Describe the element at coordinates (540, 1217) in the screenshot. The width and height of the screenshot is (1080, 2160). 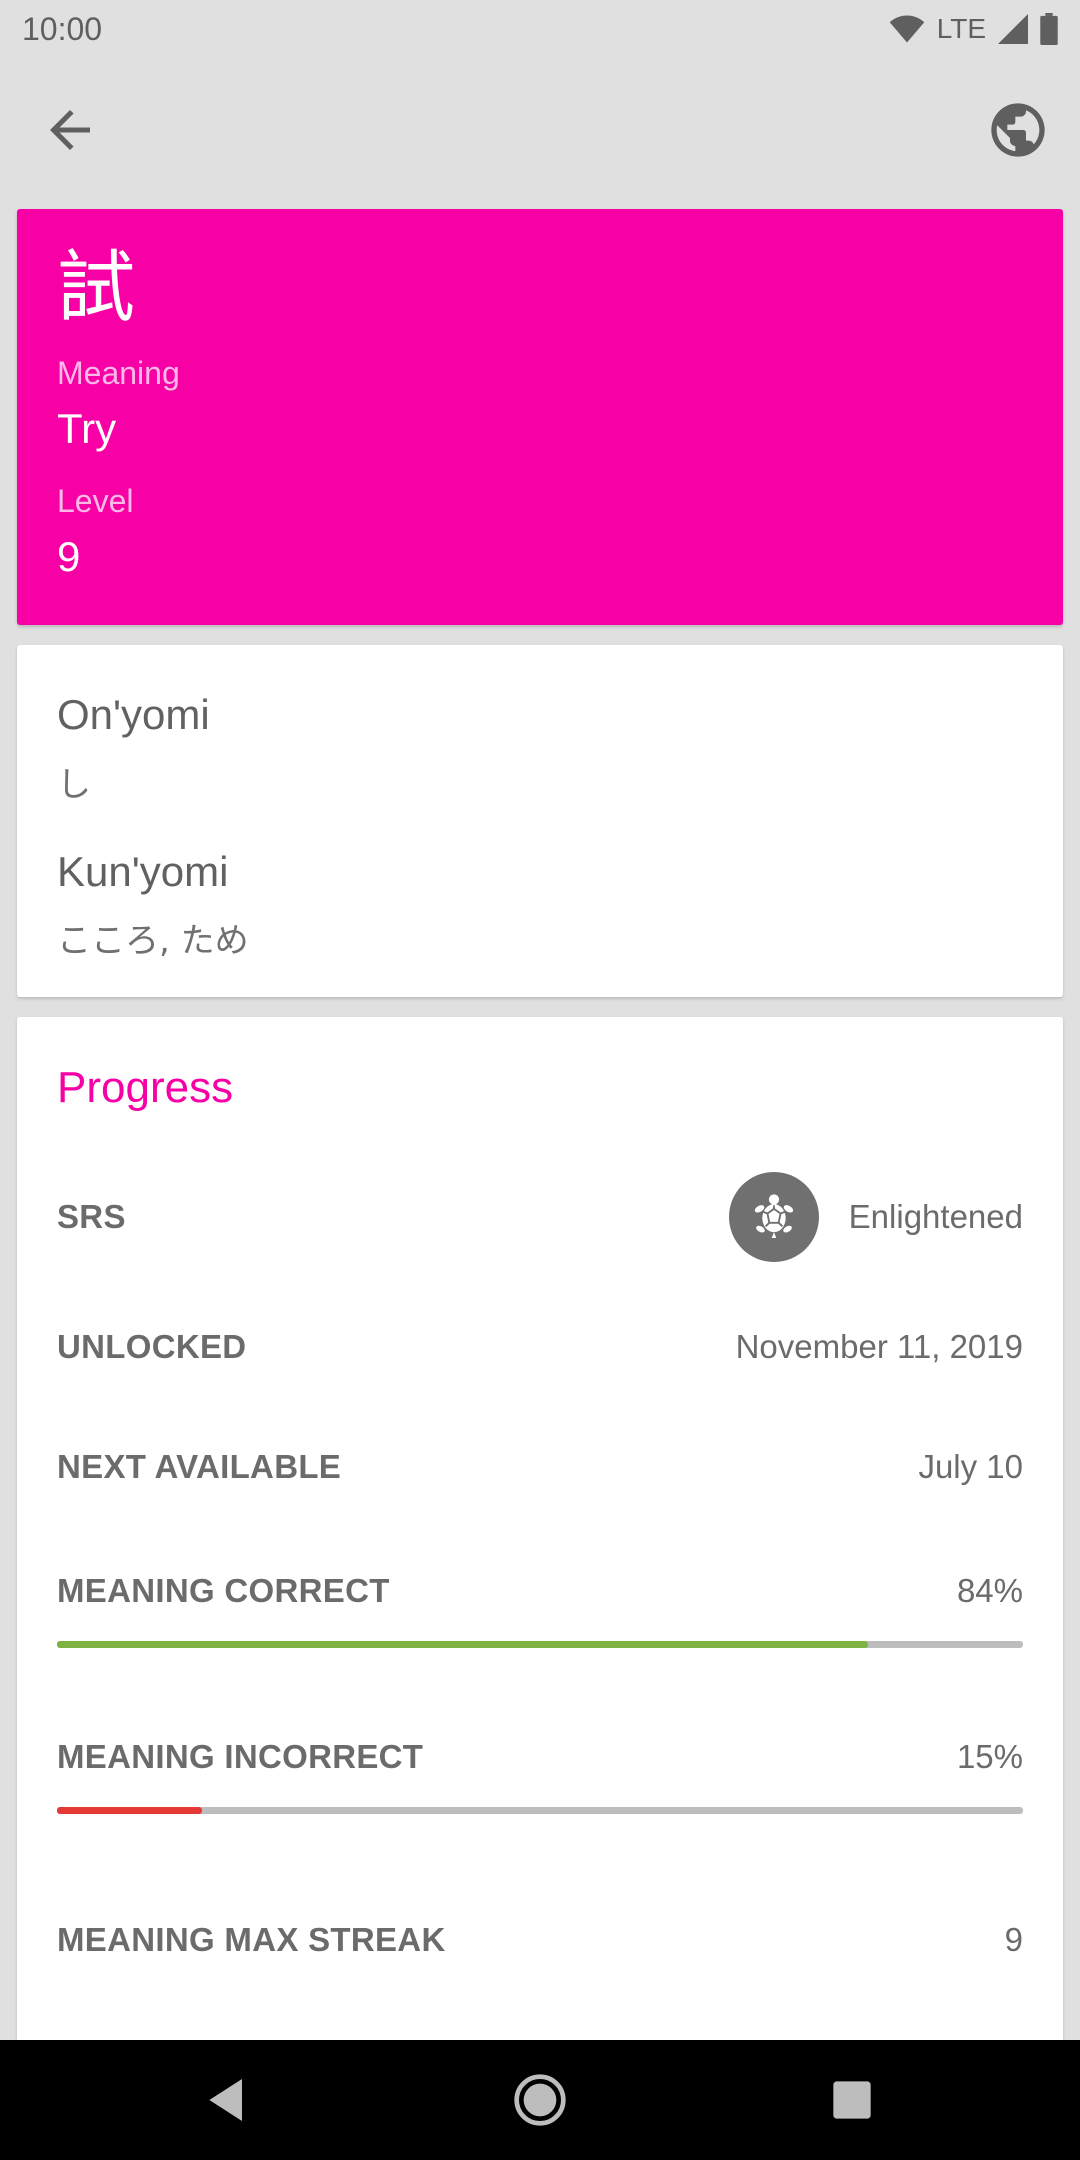
I see `srs-row: SRS Enlightened` at that location.